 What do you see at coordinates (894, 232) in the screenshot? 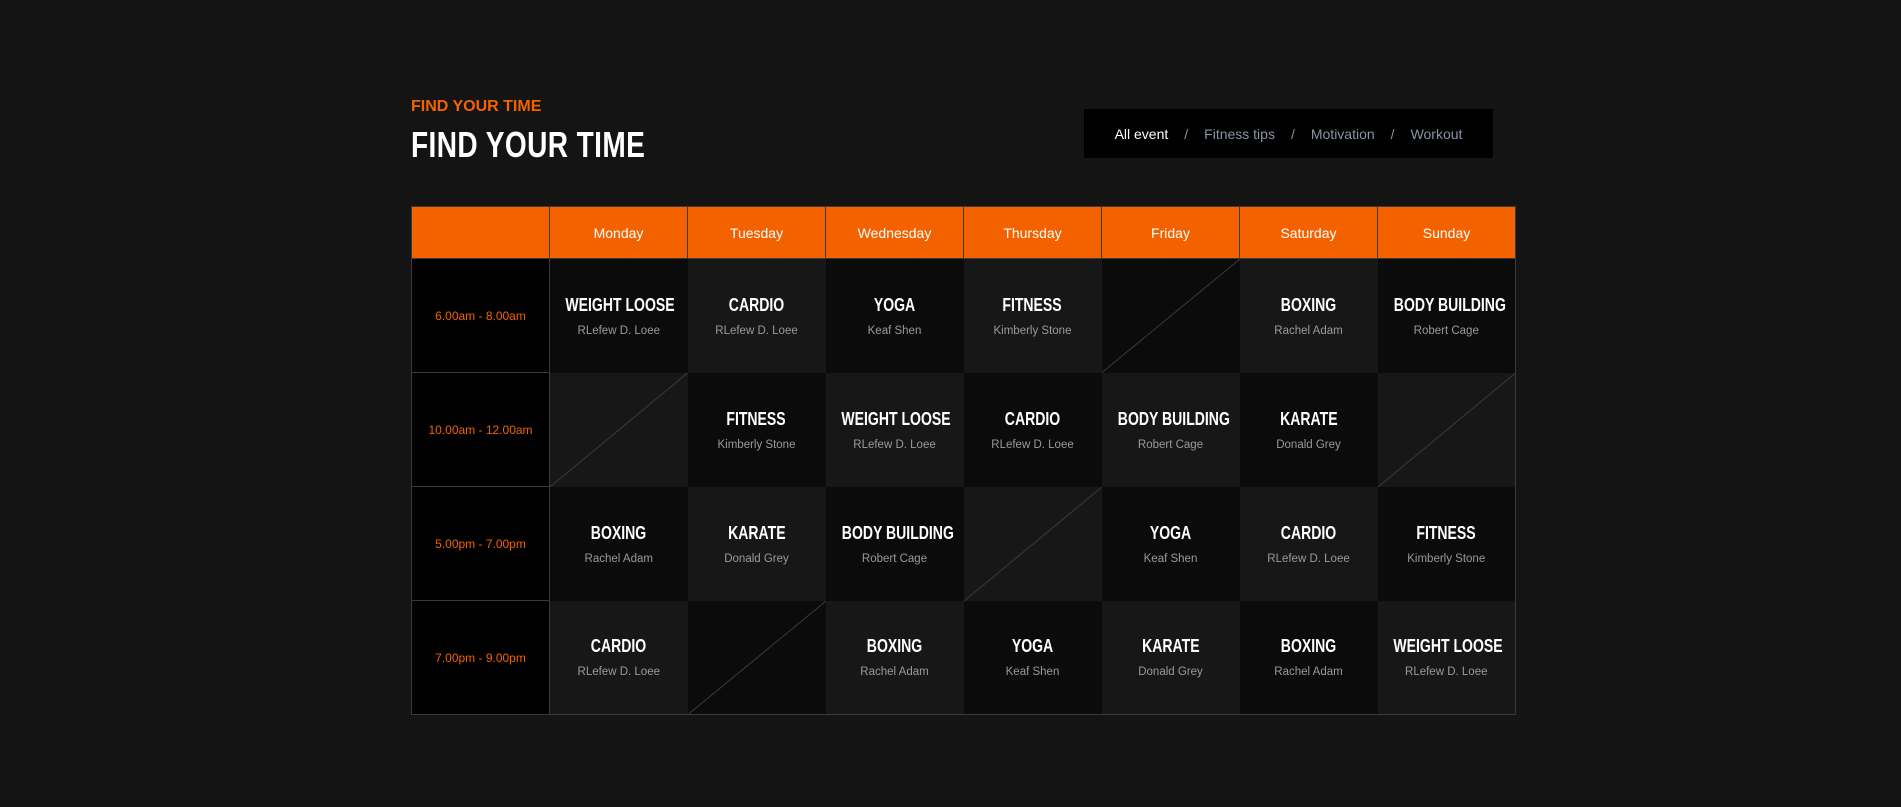
I see `day-header-wednesday: Wednesday` at bounding box center [894, 232].